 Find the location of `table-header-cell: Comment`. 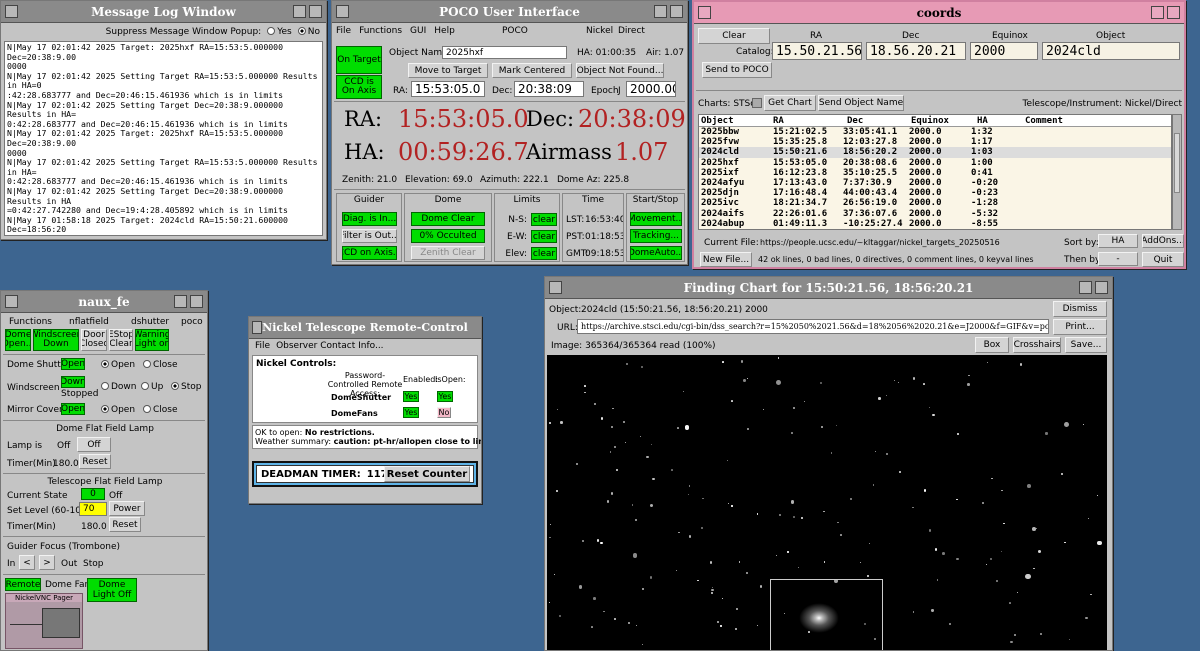

table-header-cell: Comment is located at coordinates (1044, 121).